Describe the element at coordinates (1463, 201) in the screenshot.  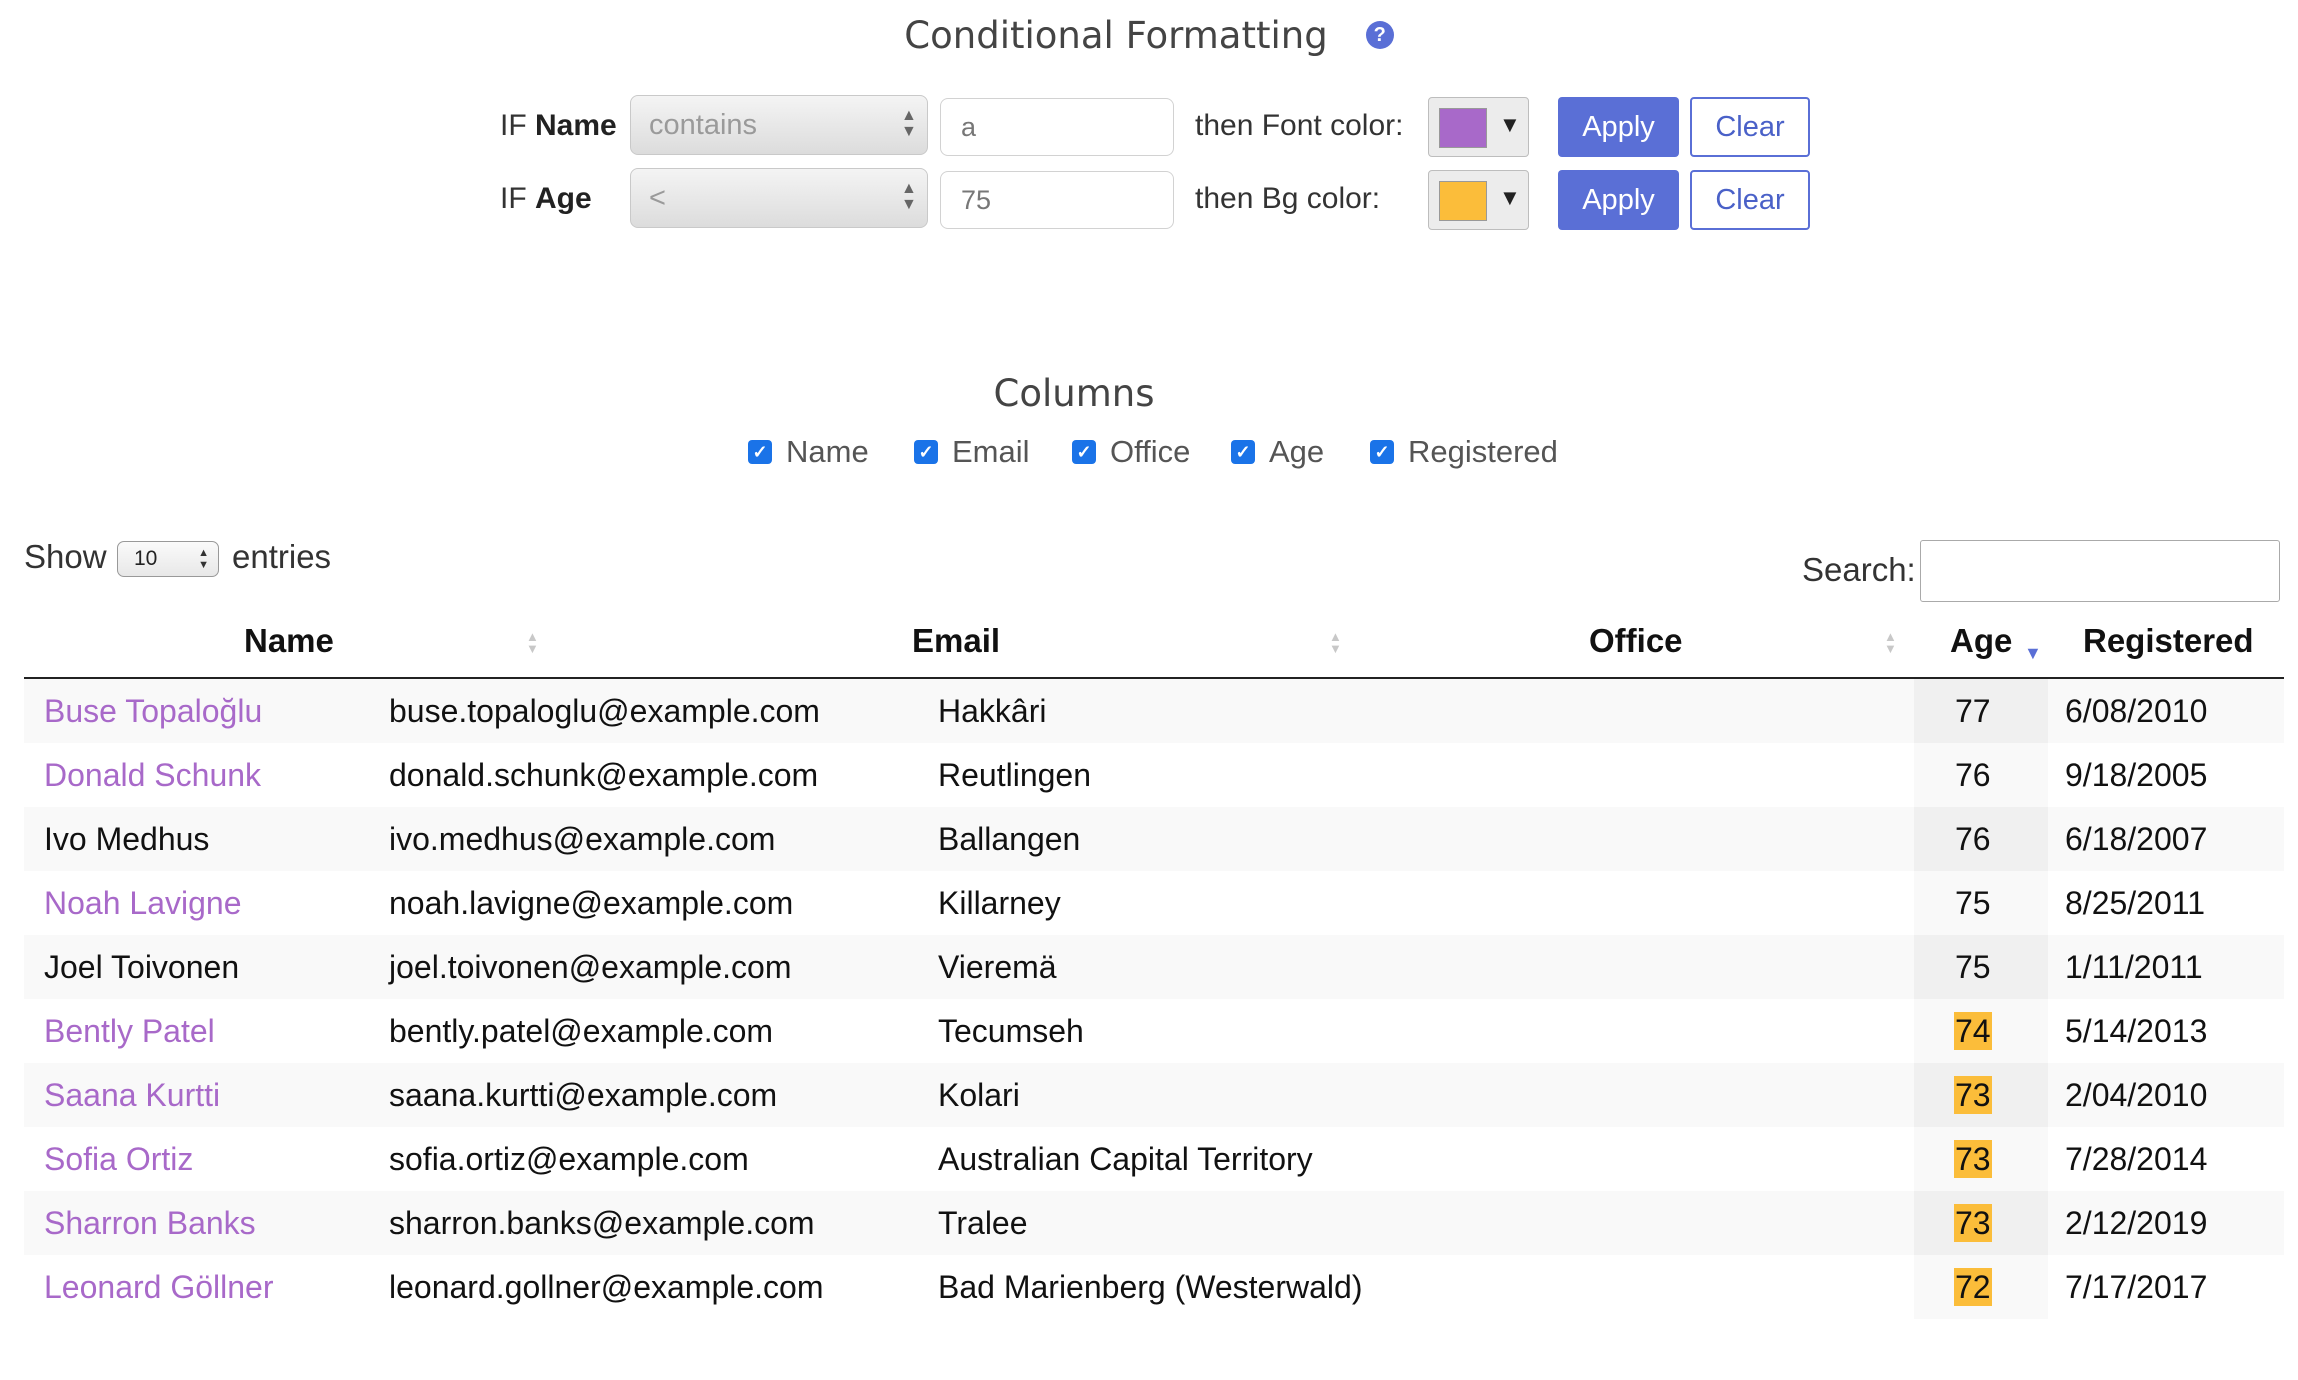
I see `bg-color-swatch` at that location.